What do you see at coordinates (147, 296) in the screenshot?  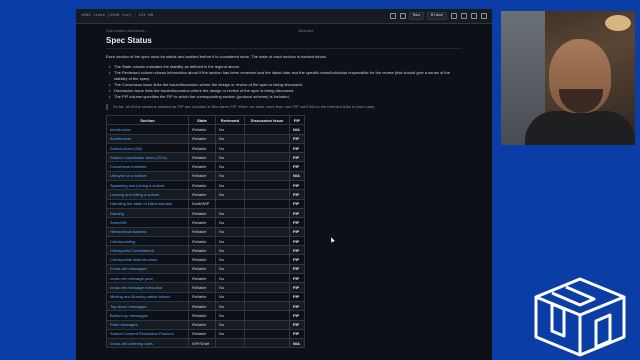 I see `section-cell: Minting and Burning native tokens` at bounding box center [147, 296].